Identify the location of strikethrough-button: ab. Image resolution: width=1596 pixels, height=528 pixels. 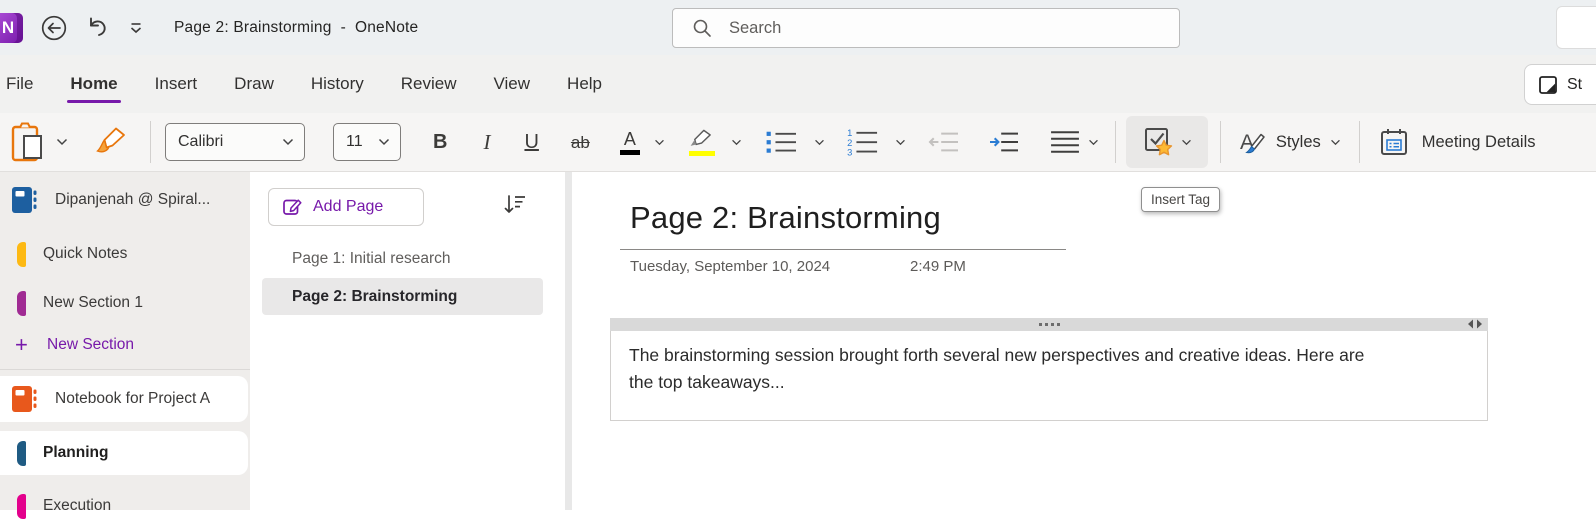
(580, 142).